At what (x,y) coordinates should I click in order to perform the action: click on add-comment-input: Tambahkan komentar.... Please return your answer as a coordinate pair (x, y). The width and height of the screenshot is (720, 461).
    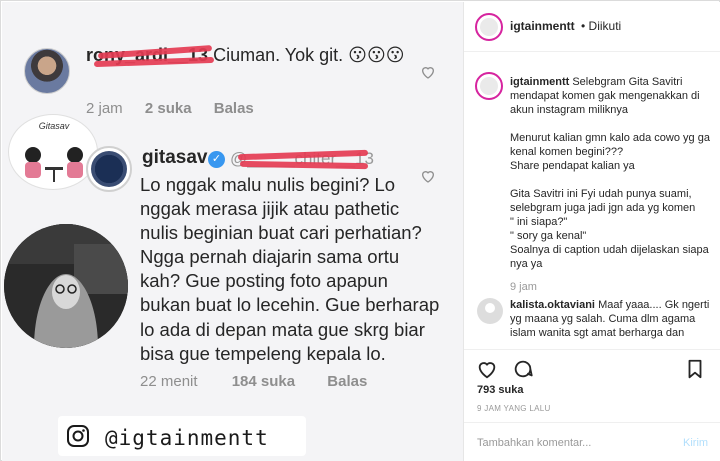
    Looking at the image, I should click on (534, 443).